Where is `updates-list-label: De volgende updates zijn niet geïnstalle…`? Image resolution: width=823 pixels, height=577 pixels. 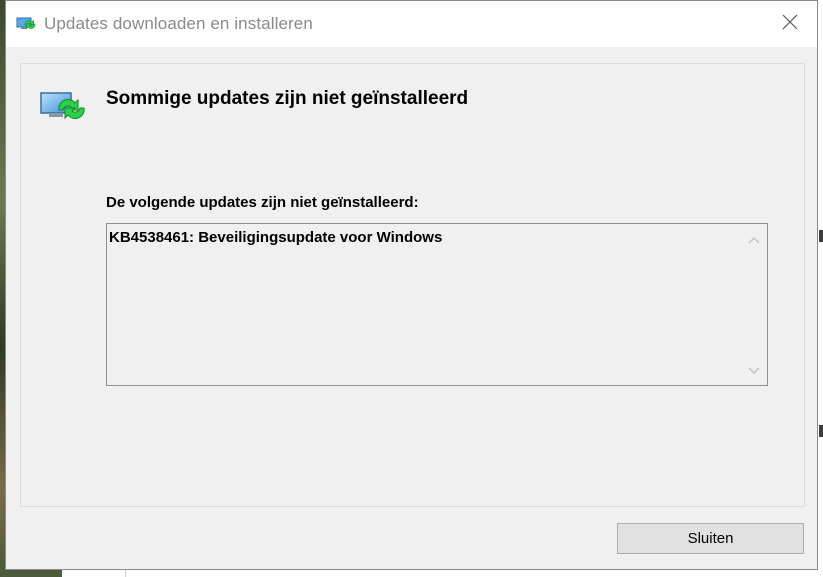 updates-list-label: De volgende updates zijn niet geïnstalle… is located at coordinates (262, 202).